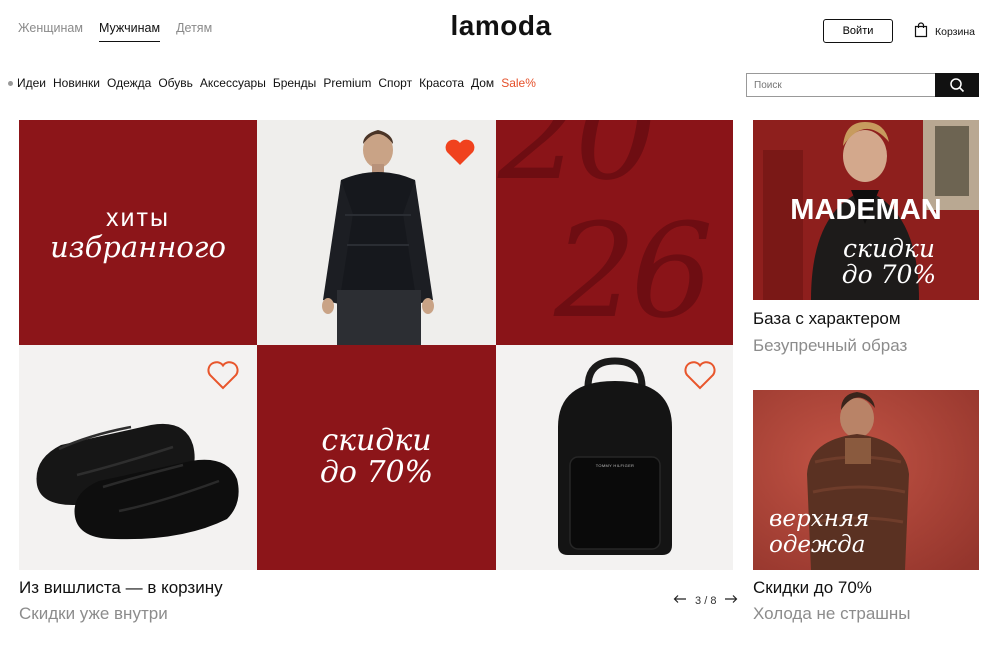 This screenshot has width=1002, height=648. I want to click on outerwear-line2: одежда, so click(817, 545).